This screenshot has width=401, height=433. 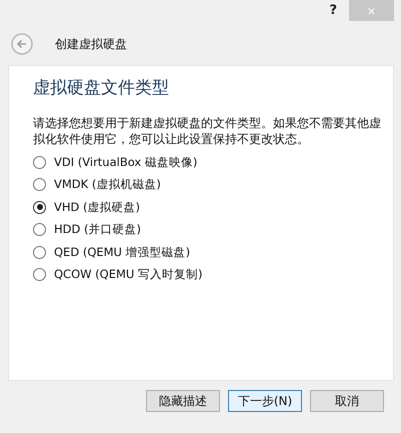 I want to click on help-button: ?, so click(x=339, y=9).